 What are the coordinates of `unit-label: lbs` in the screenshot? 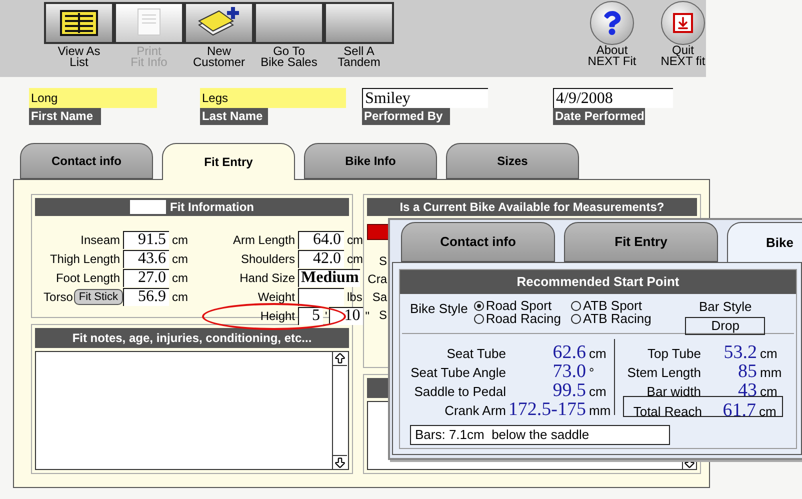 It's located at (354, 297).